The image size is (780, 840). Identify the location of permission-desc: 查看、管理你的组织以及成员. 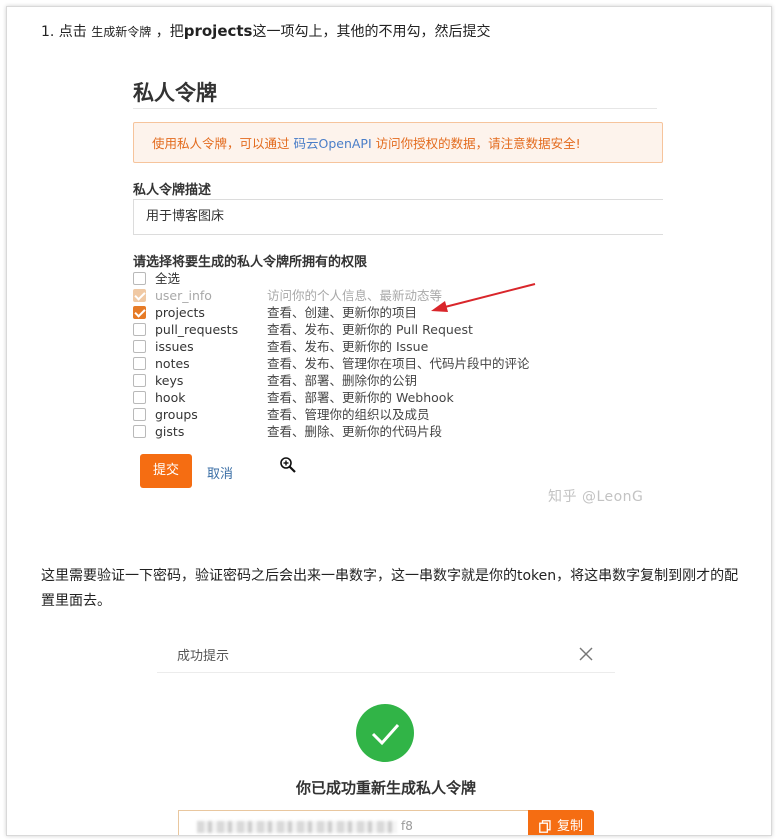
(348, 414).